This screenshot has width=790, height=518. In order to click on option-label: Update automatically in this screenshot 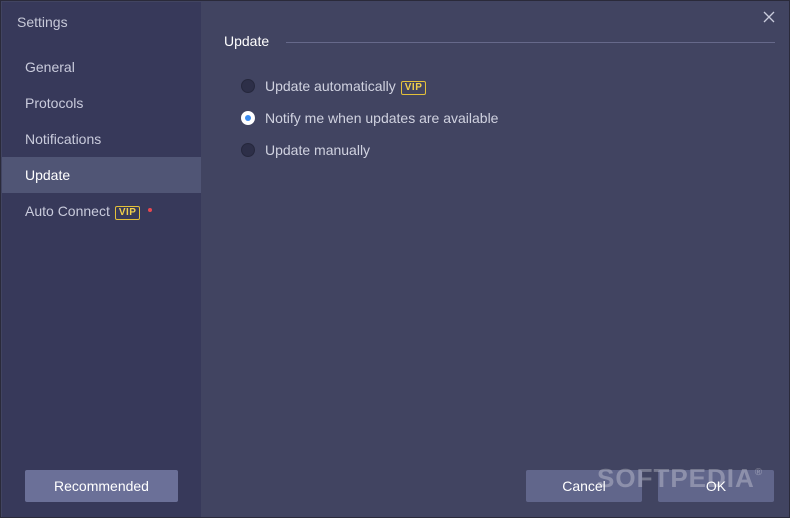, I will do `click(330, 86)`.